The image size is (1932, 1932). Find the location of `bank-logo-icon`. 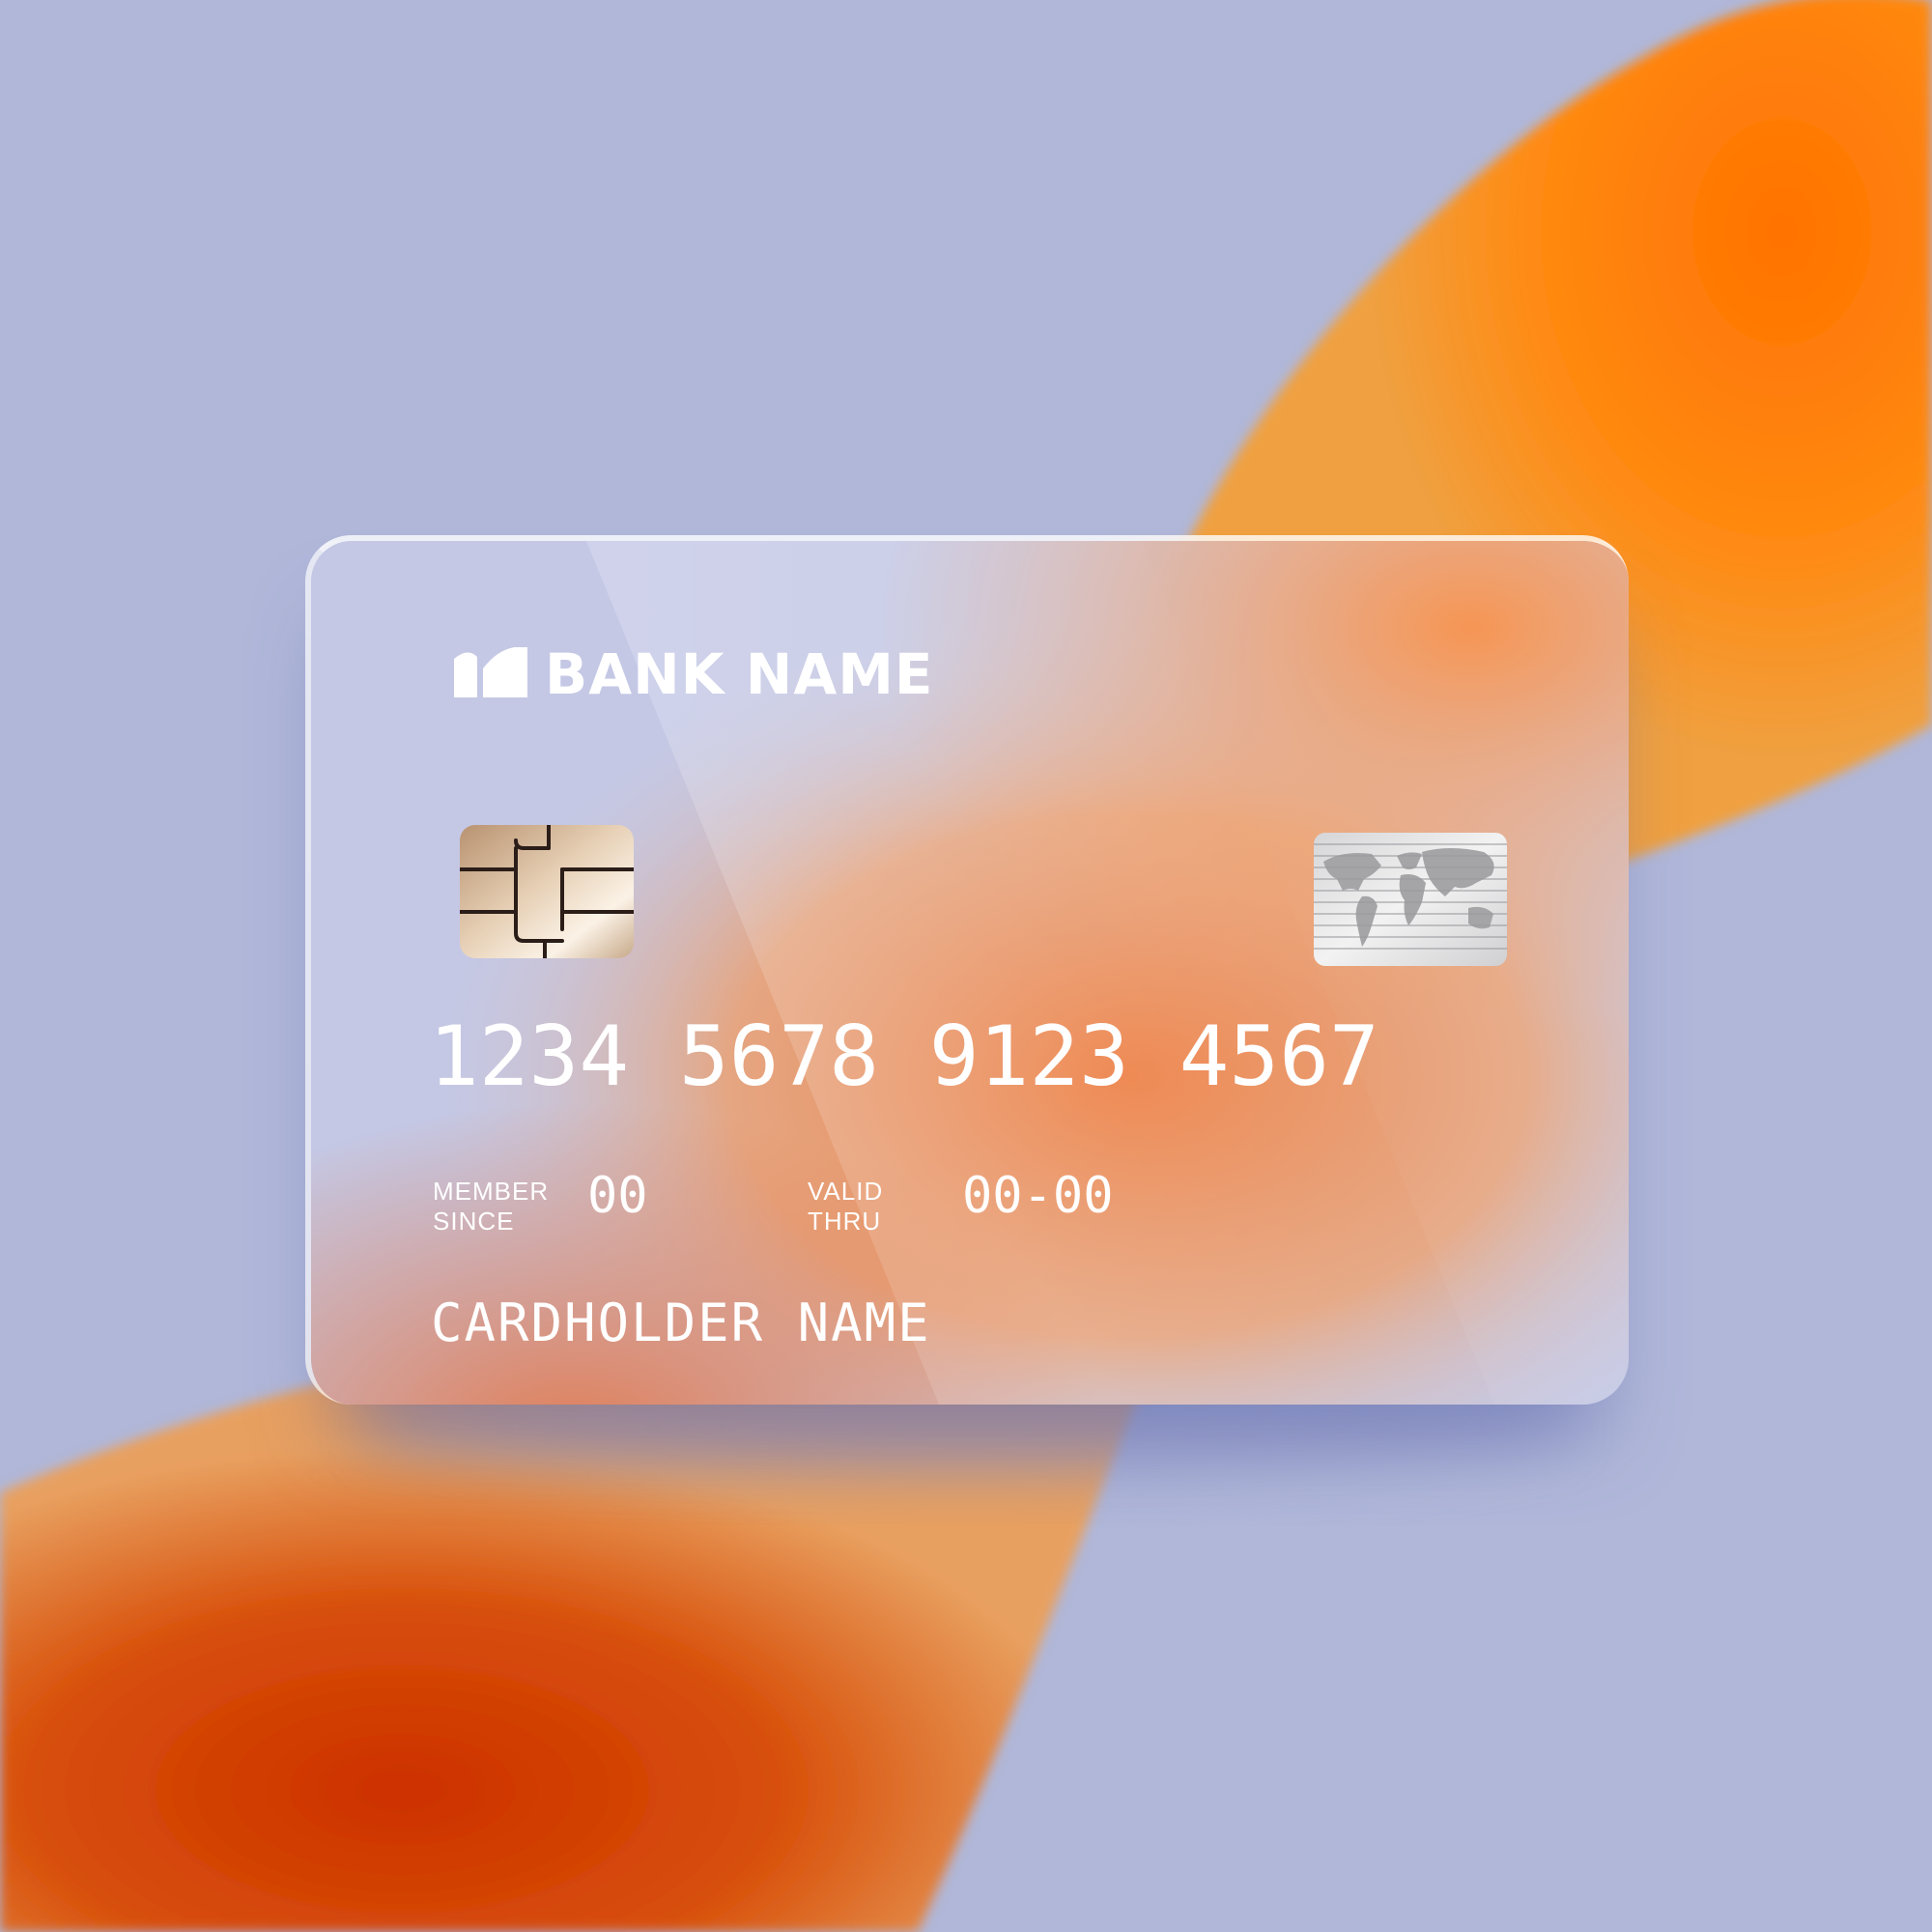

bank-logo-icon is located at coordinates (490, 672).